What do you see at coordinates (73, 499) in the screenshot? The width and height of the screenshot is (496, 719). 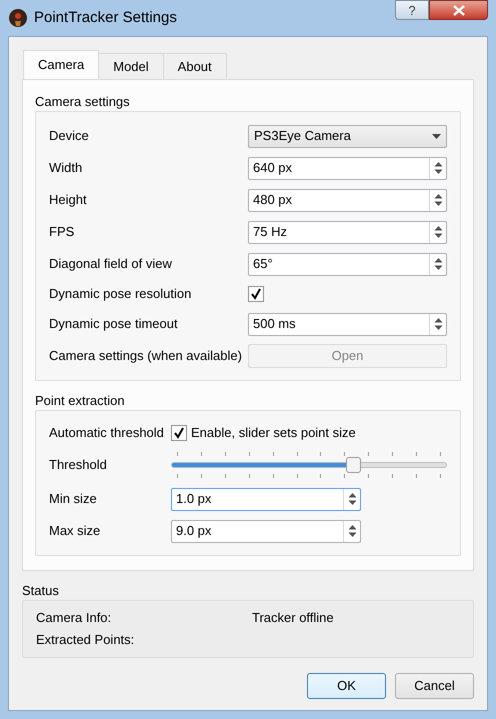 I see `field-label: Min size` at bounding box center [73, 499].